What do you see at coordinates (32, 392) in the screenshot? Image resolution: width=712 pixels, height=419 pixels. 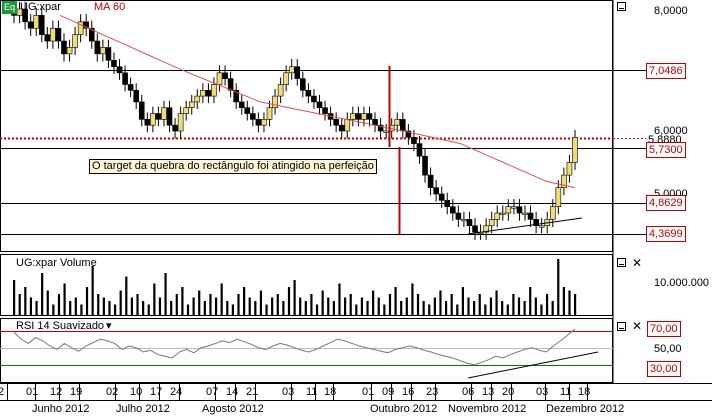 I see `x-axis-day-label: 01` at bounding box center [32, 392].